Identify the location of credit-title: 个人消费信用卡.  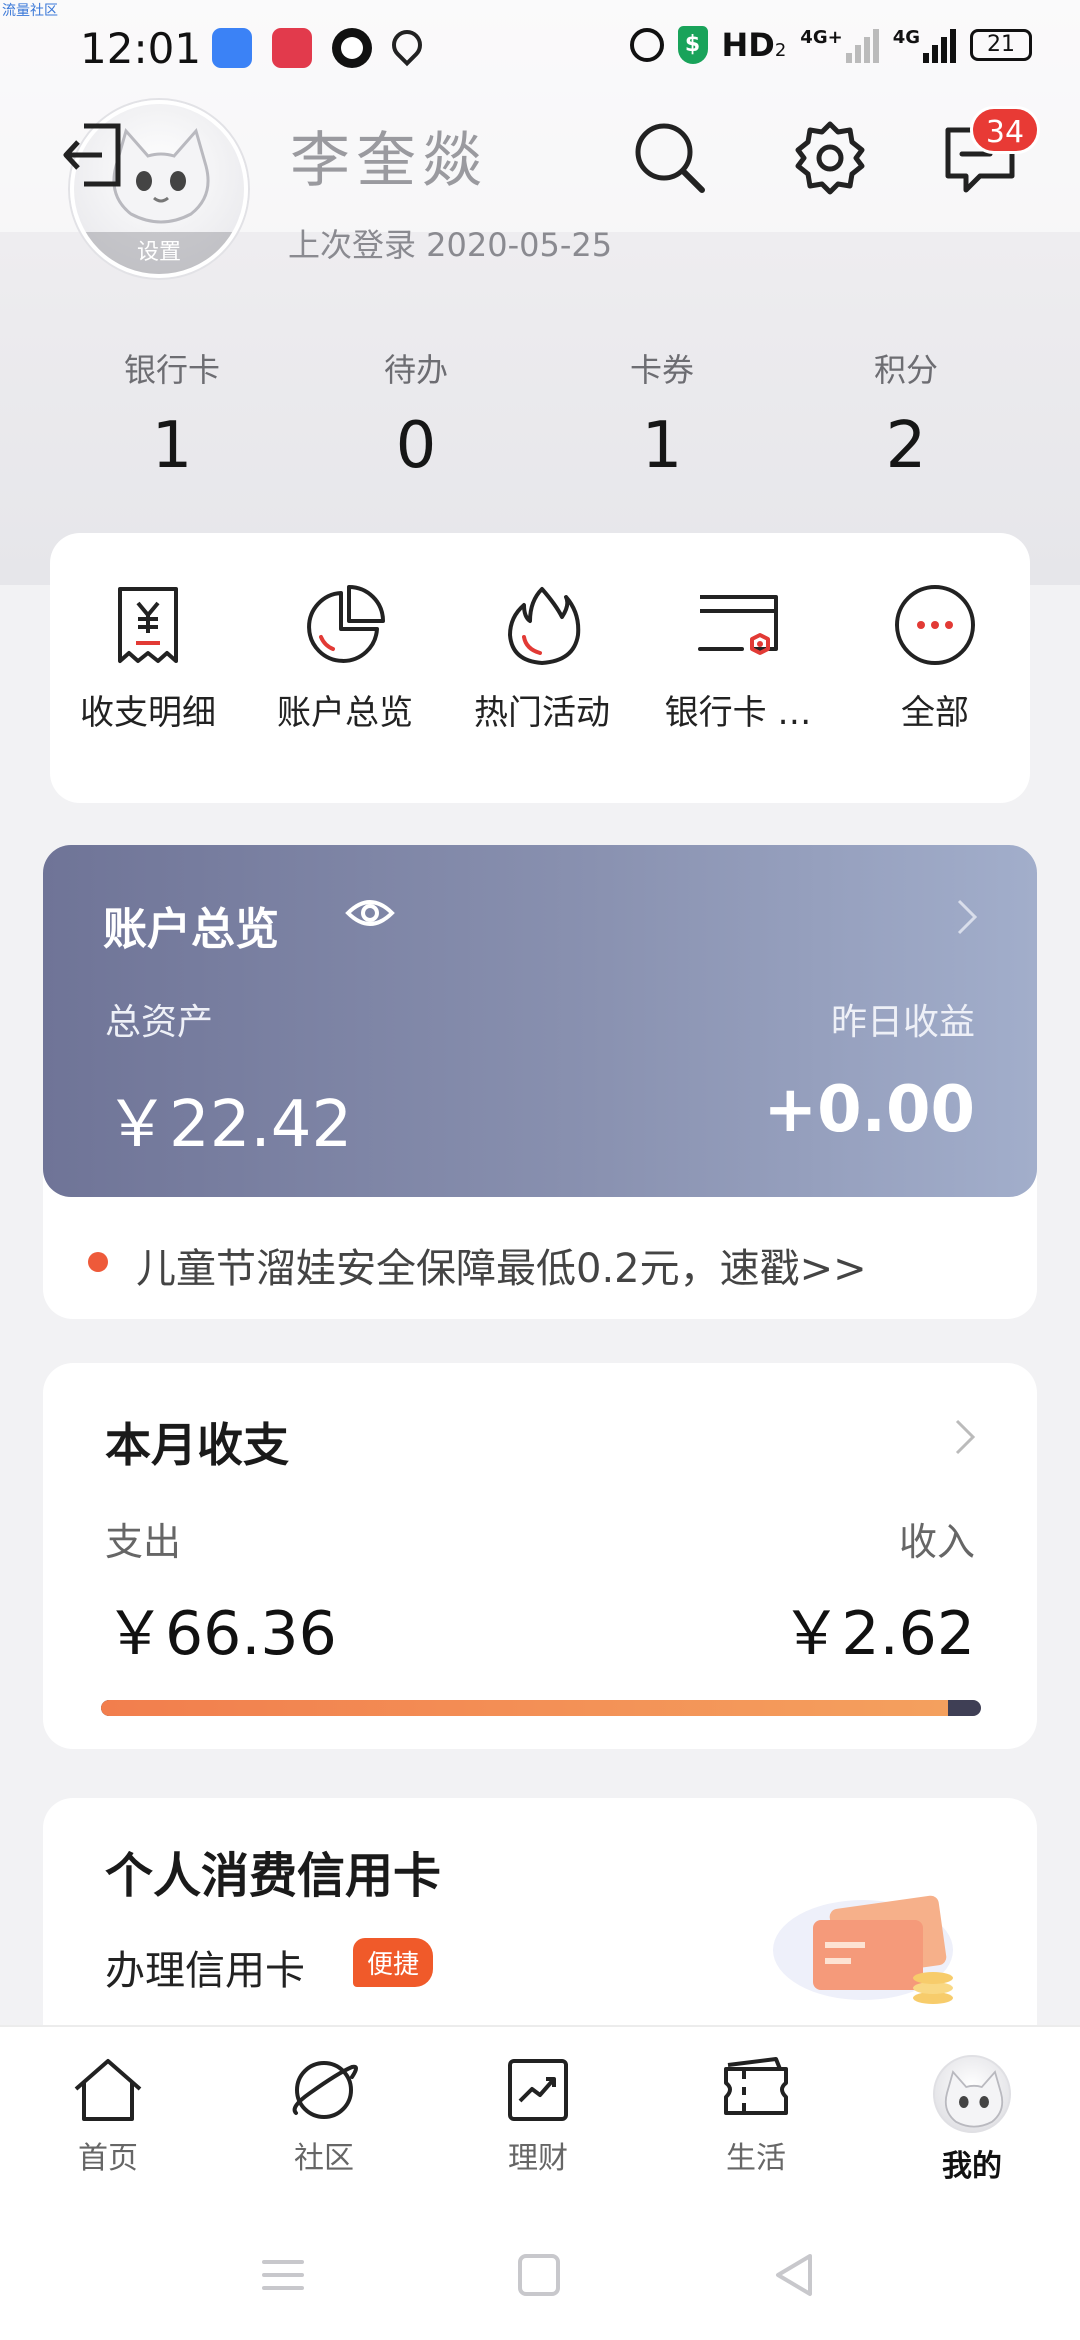
(273, 1876).